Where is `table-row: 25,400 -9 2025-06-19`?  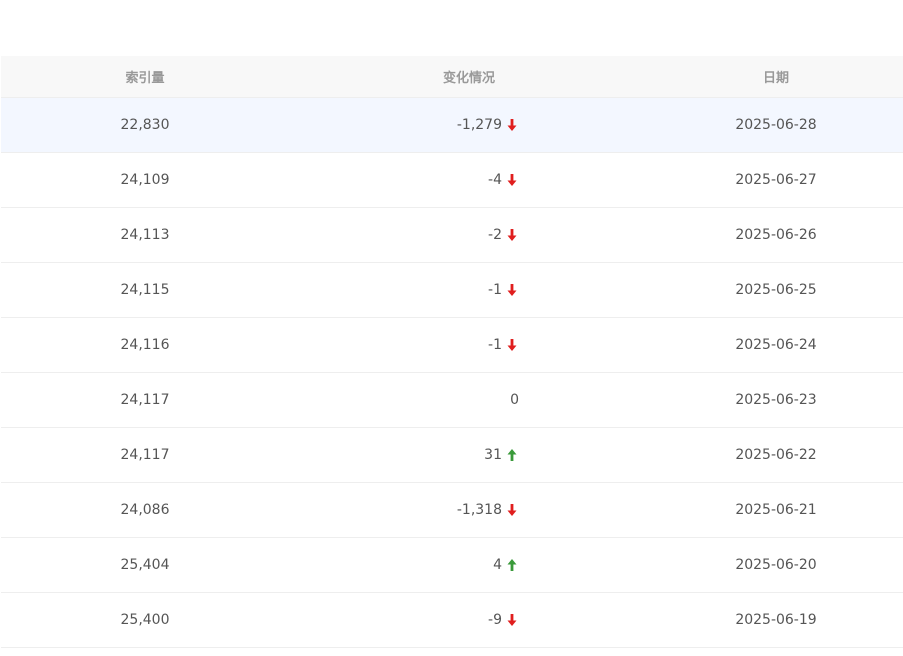
table-row: 25,400 -9 2025-06-19 is located at coordinates (452, 620).